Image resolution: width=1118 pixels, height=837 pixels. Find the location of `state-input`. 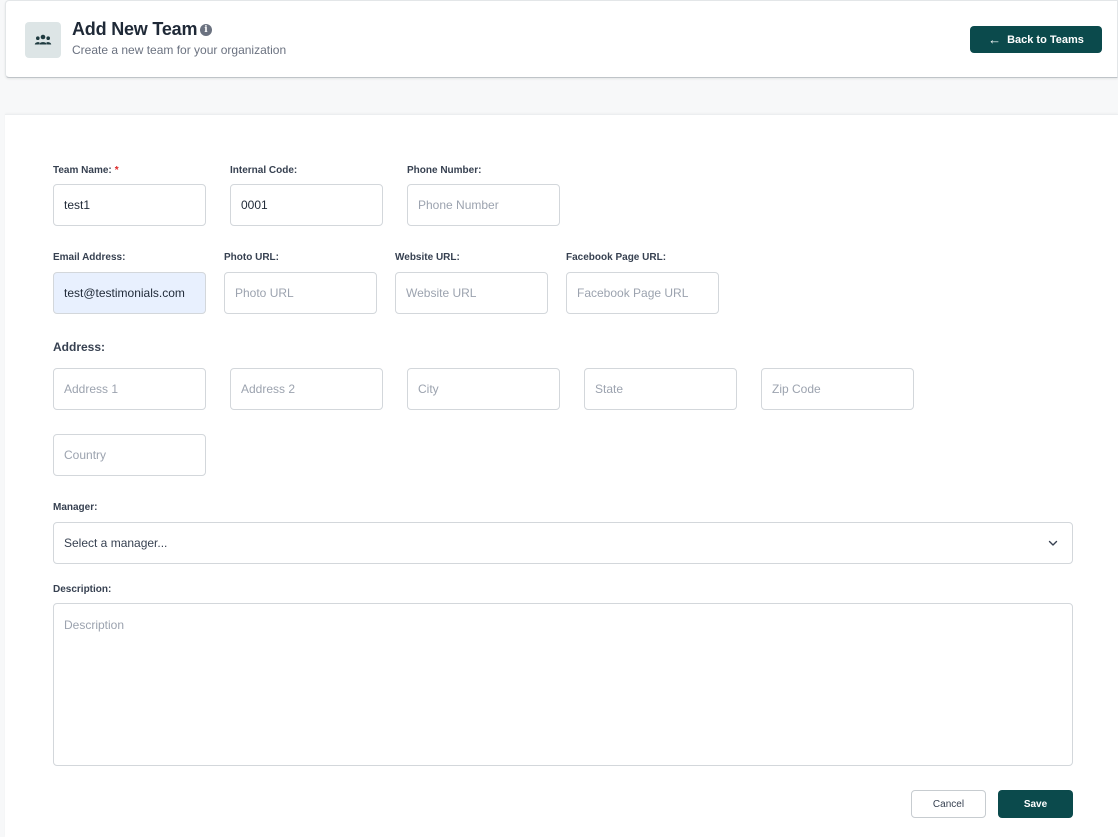

state-input is located at coordinates (660, 389).